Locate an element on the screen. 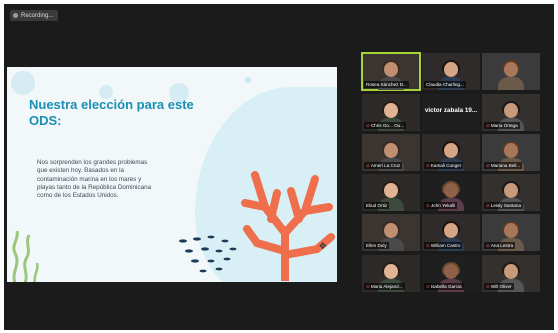 The image size is (558, 333). participant-video is located at coordinates (511, 75).